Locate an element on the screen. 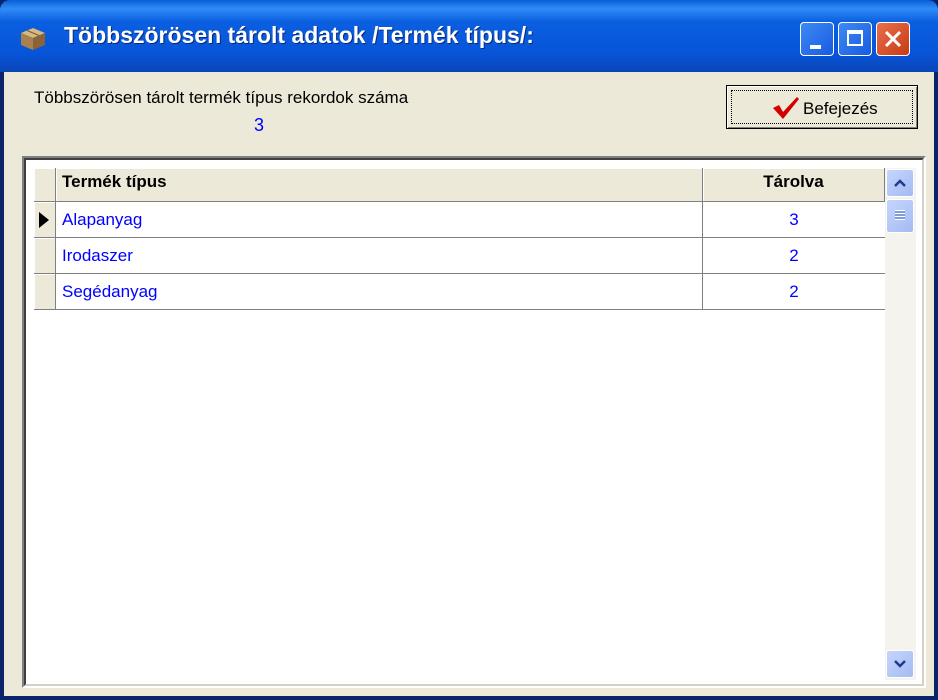 The image size is (938, 700). scroll-down-button is located at coordinates (900, 664).